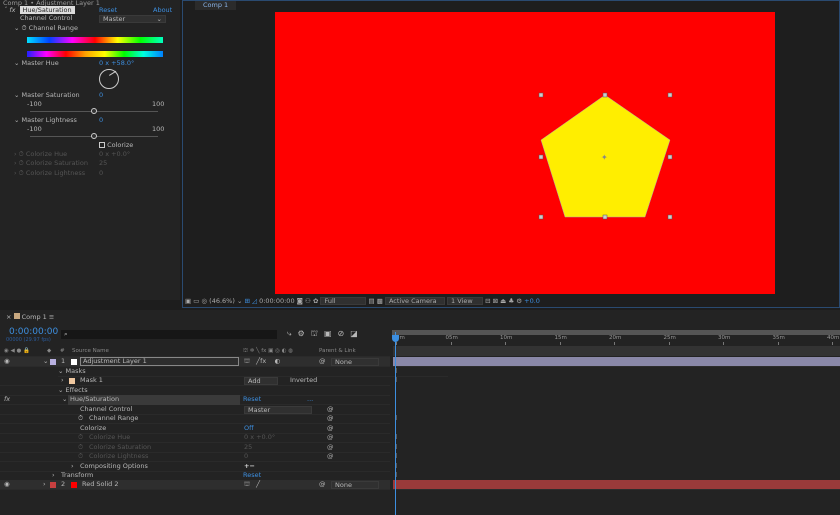 The height and width of the screenshot is (515, 840). Describe the element at coordinates (158, 129) in the screenshot. I see `lightness-max: 100` at that location.